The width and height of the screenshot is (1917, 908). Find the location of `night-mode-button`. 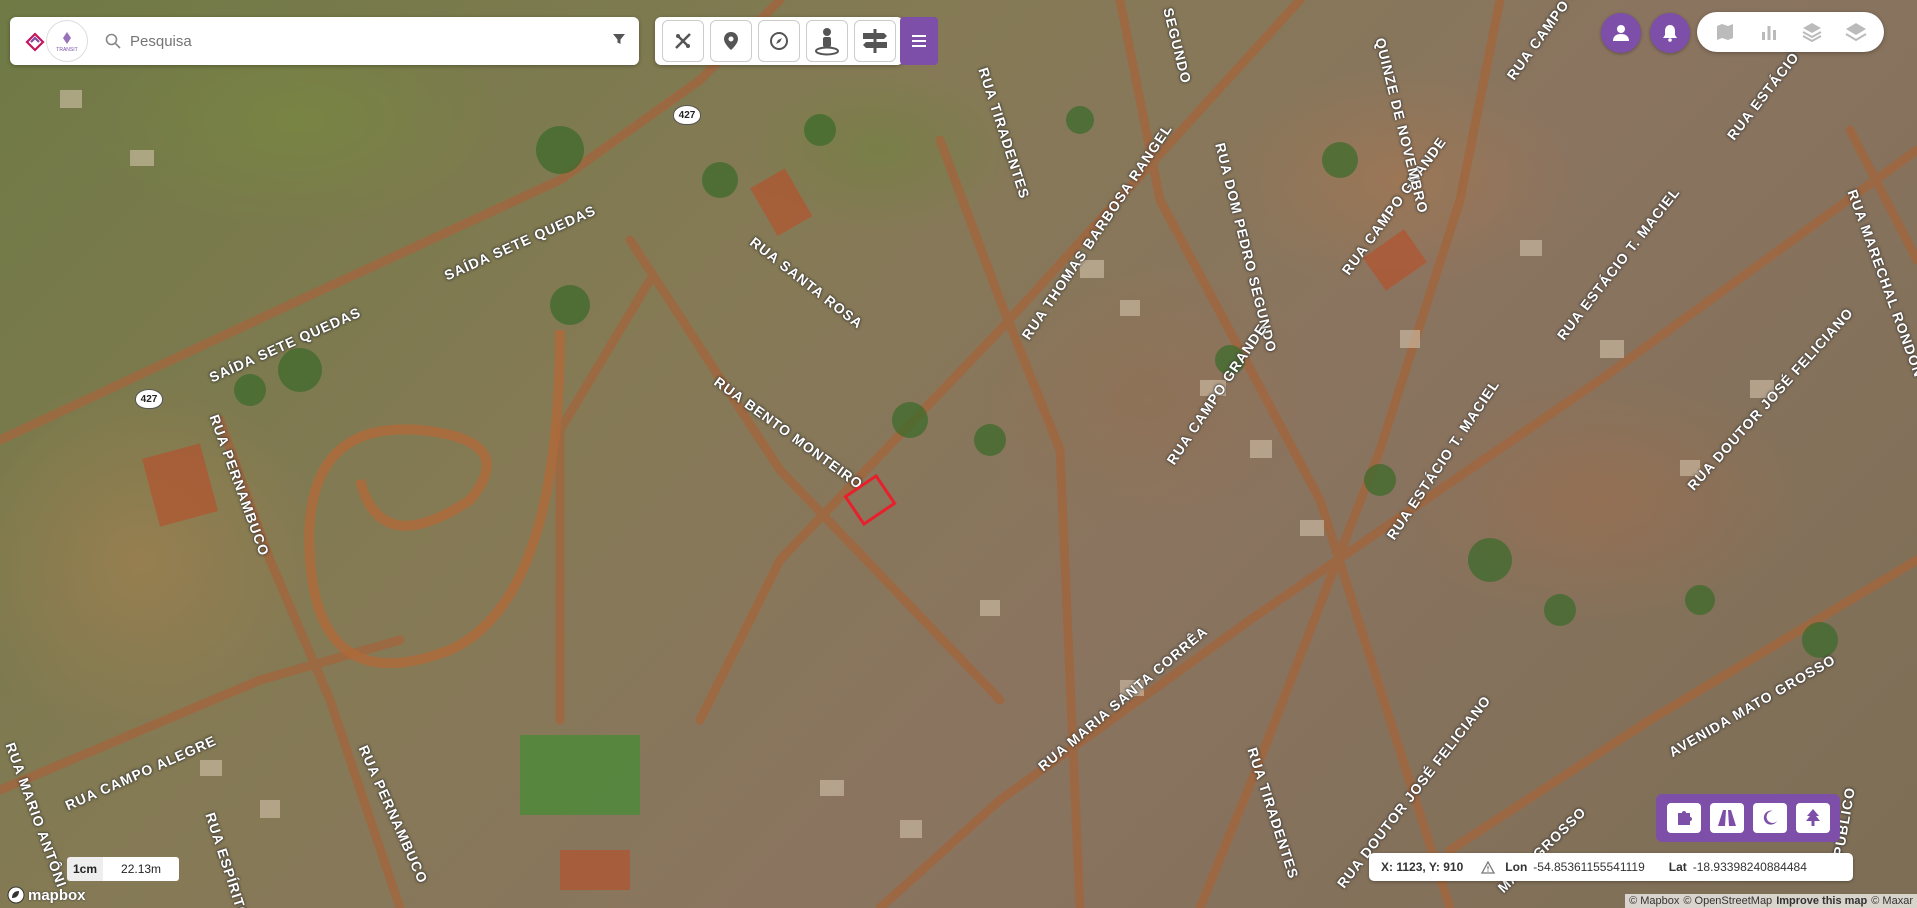

night-mode-button is located at coordinates (1769, 818).